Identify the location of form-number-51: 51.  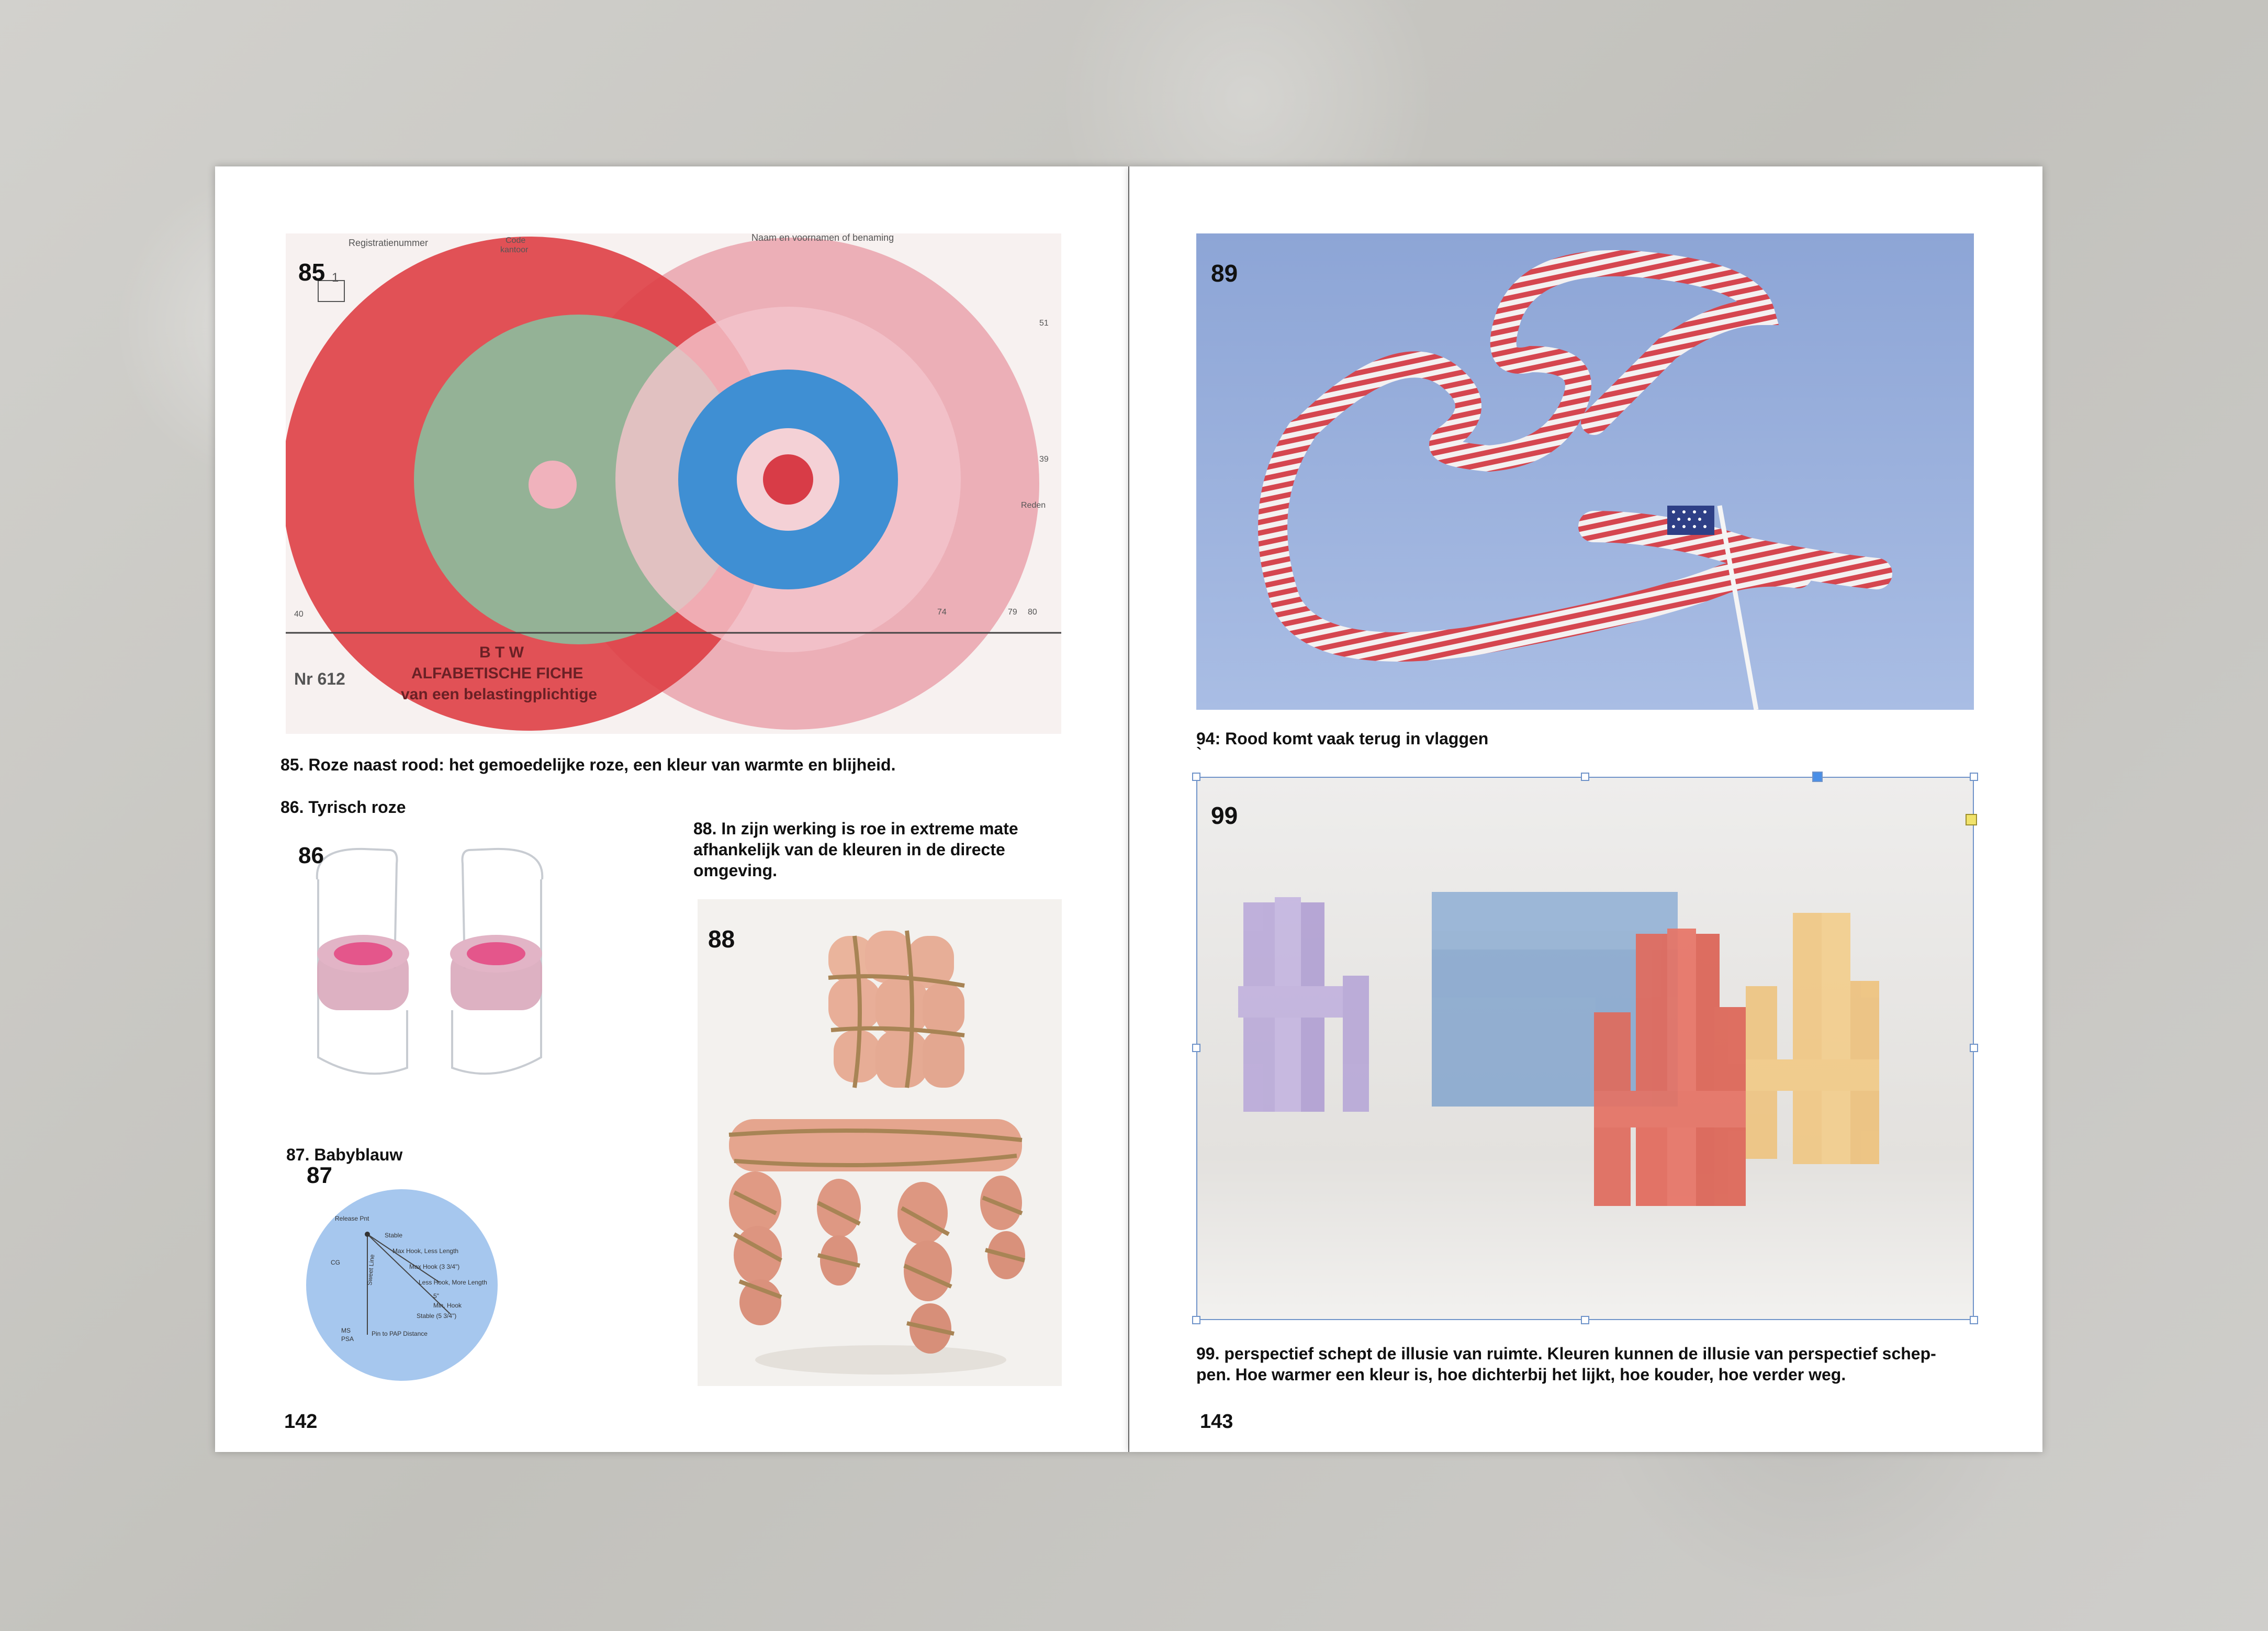
(1044, 323).